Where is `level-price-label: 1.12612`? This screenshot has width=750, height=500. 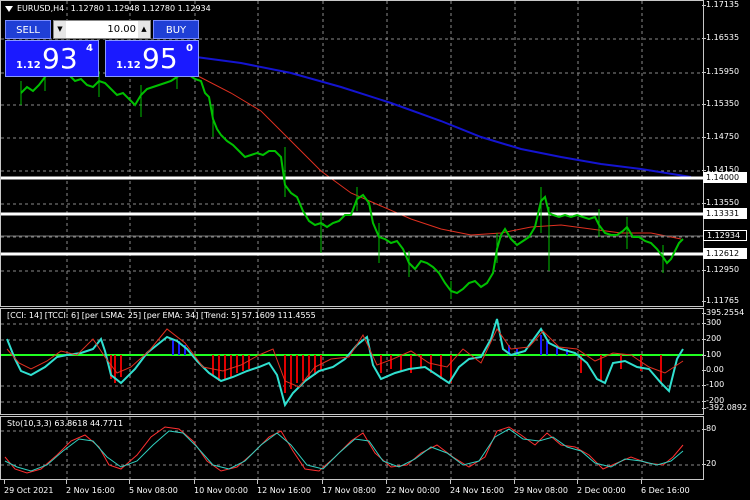
level-price-label: 1.12612 is located at coordinates (725, 253).